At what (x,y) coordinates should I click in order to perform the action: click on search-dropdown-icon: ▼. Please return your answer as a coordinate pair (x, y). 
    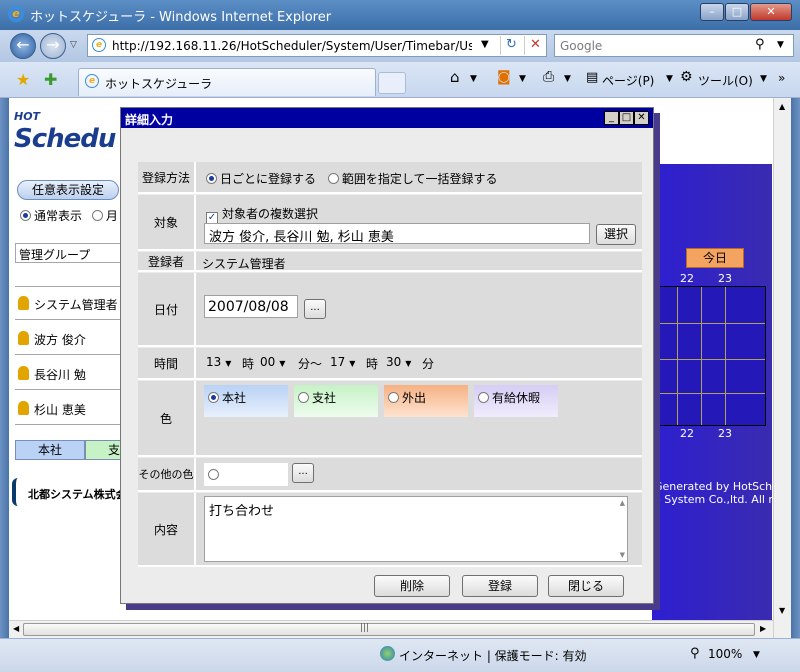
    Looking at the image, I should click on (780, 45).